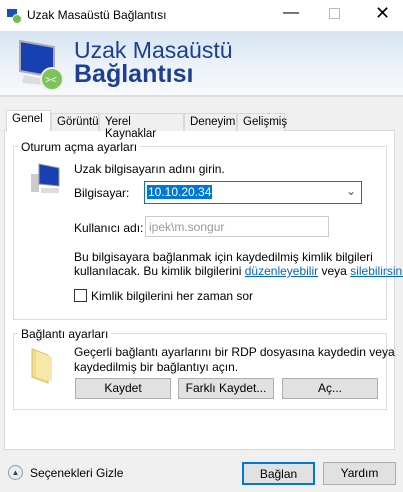  Describe the element at coordinates (158, 271) in the screenshot. I see `credentials-info-text: kullanılacak. Bu kimlik bilgilerini` at that location.